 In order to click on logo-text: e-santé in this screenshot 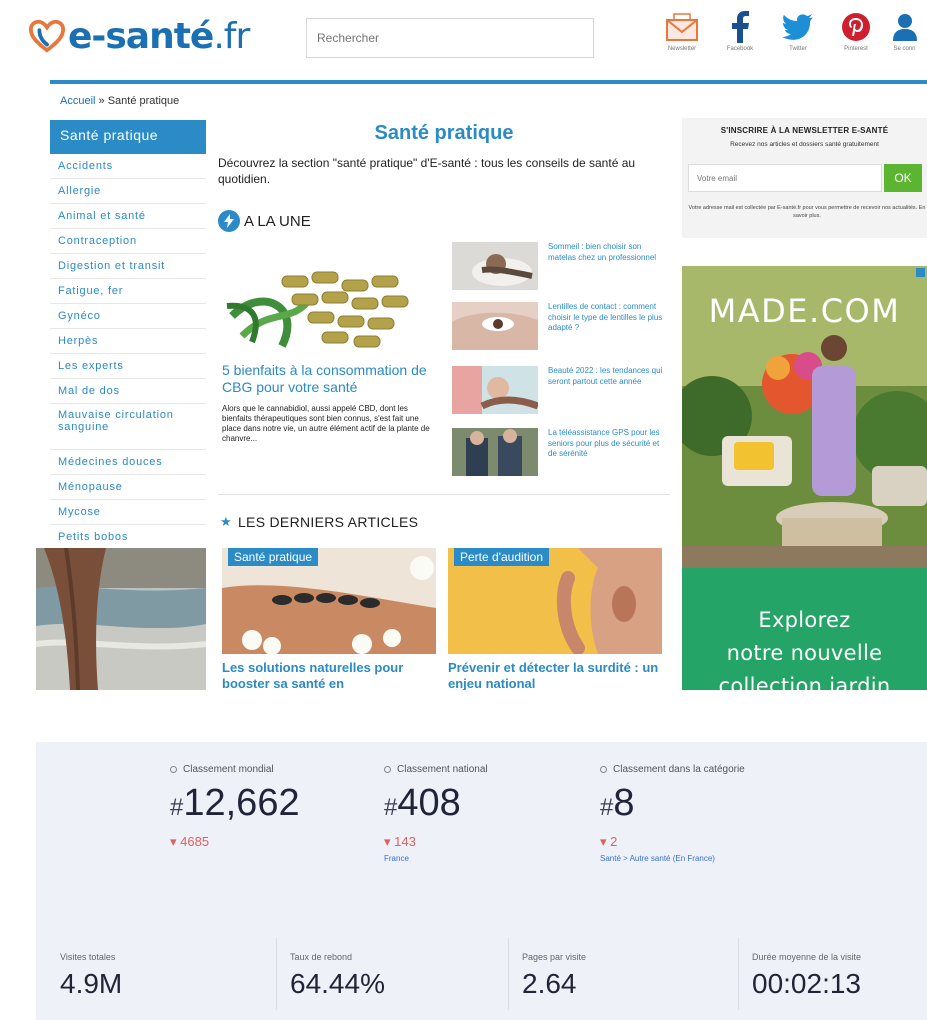, I will do `click(141, 36)`.